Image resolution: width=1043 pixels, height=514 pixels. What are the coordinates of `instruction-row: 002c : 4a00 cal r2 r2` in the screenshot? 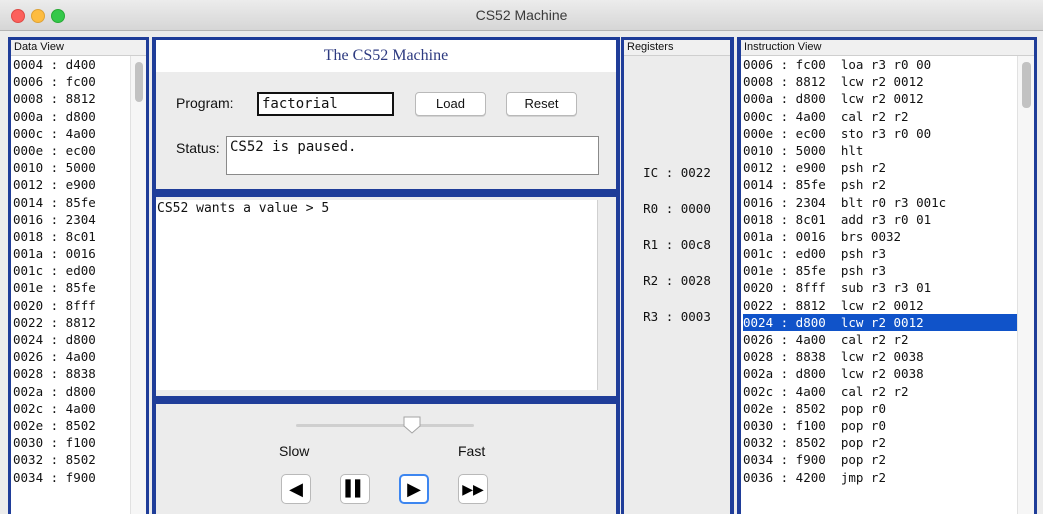 It's located at (888, 391).